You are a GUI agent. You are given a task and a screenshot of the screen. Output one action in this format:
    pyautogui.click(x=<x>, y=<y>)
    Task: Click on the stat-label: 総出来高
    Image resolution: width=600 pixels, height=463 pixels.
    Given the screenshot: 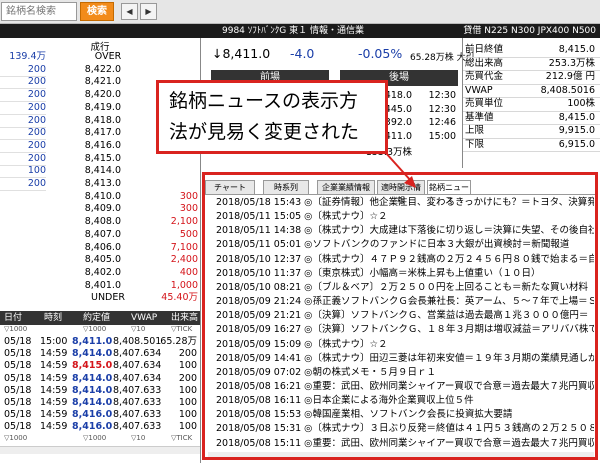 What is the action you would take?
    pyautogui.click(x=484, y=63)
    